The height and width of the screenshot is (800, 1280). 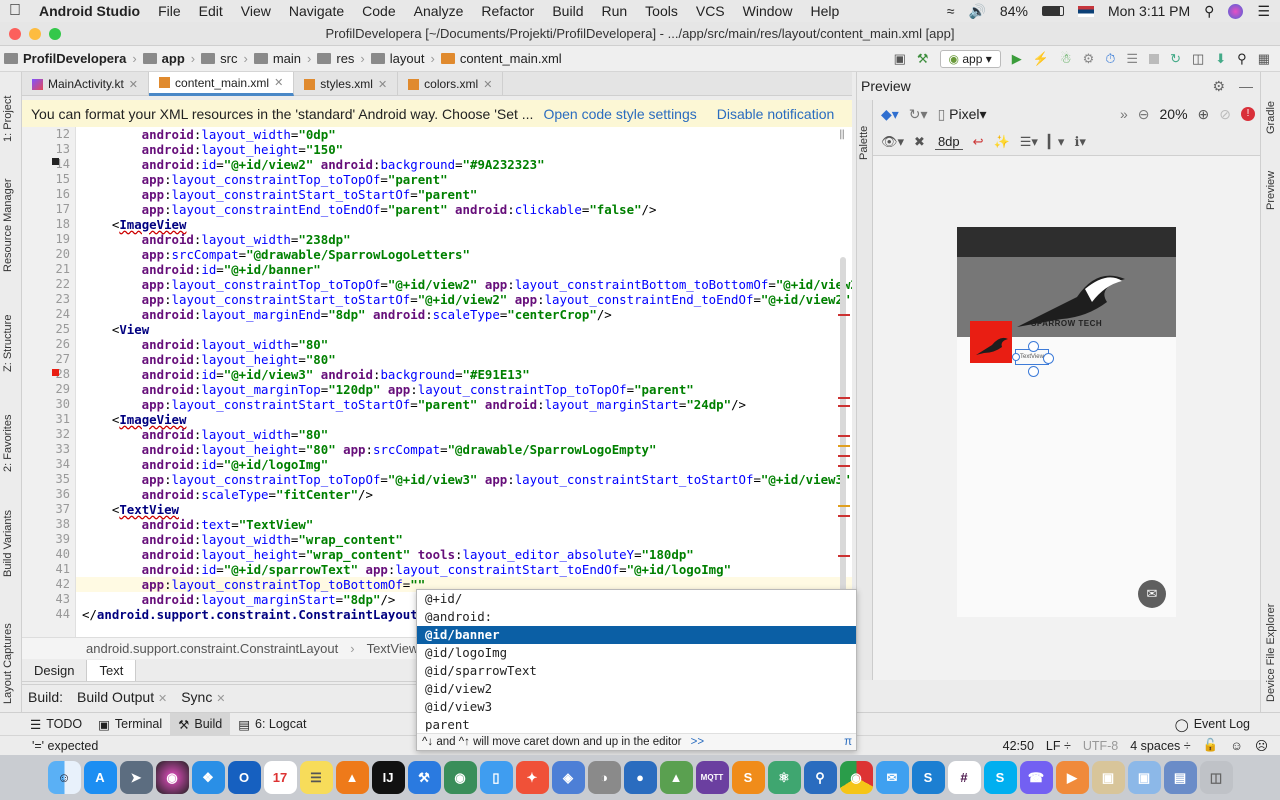 I want to click on event-log-tool-button: ◯ Event Log, so click(x=1223, y=724).